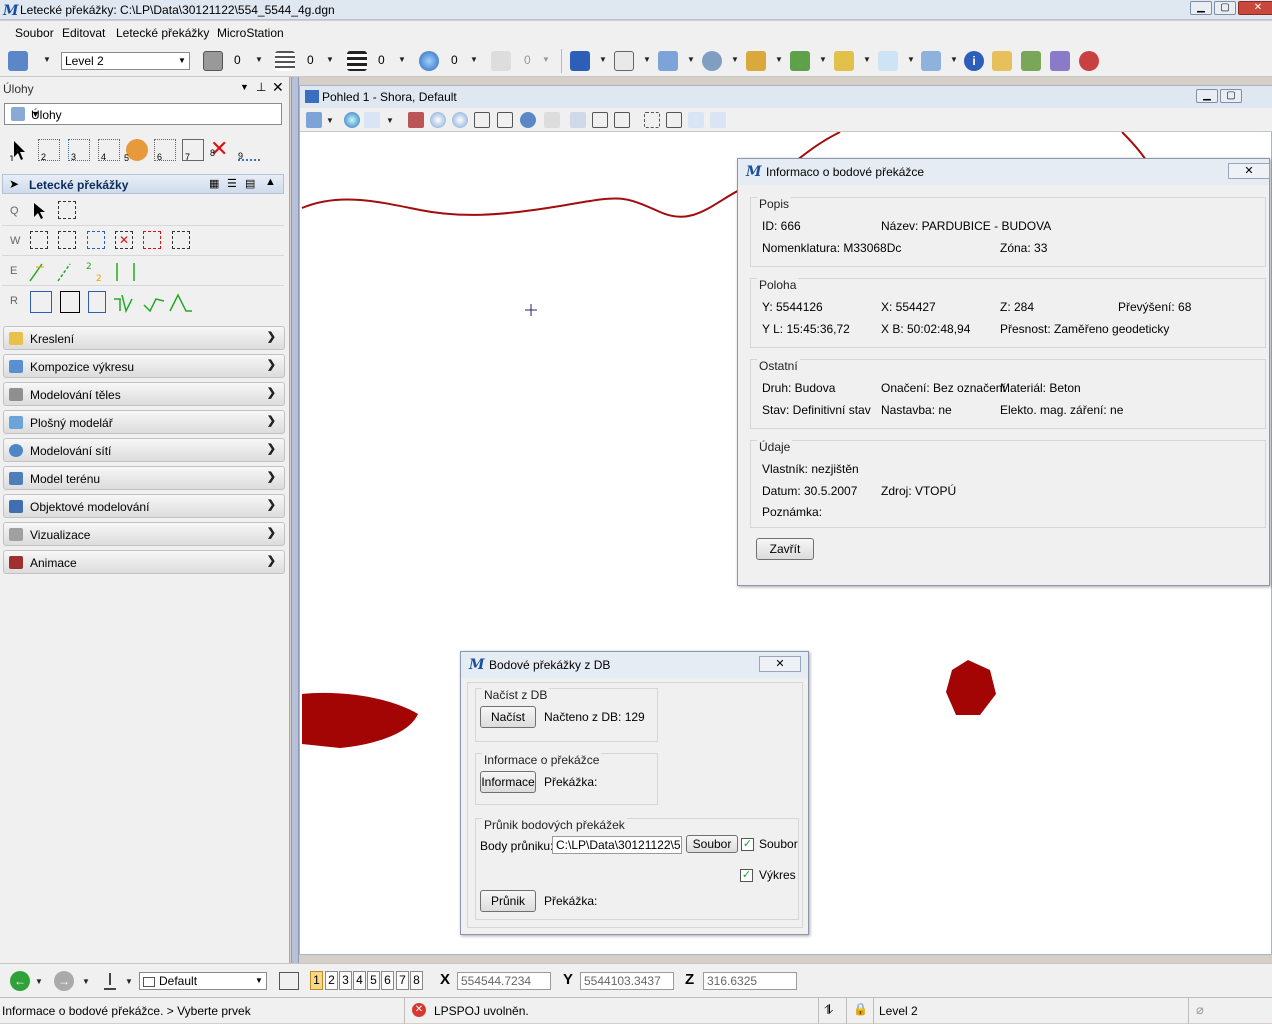  I want to click on vykres-checkbox: ✓, so click(746, 875).